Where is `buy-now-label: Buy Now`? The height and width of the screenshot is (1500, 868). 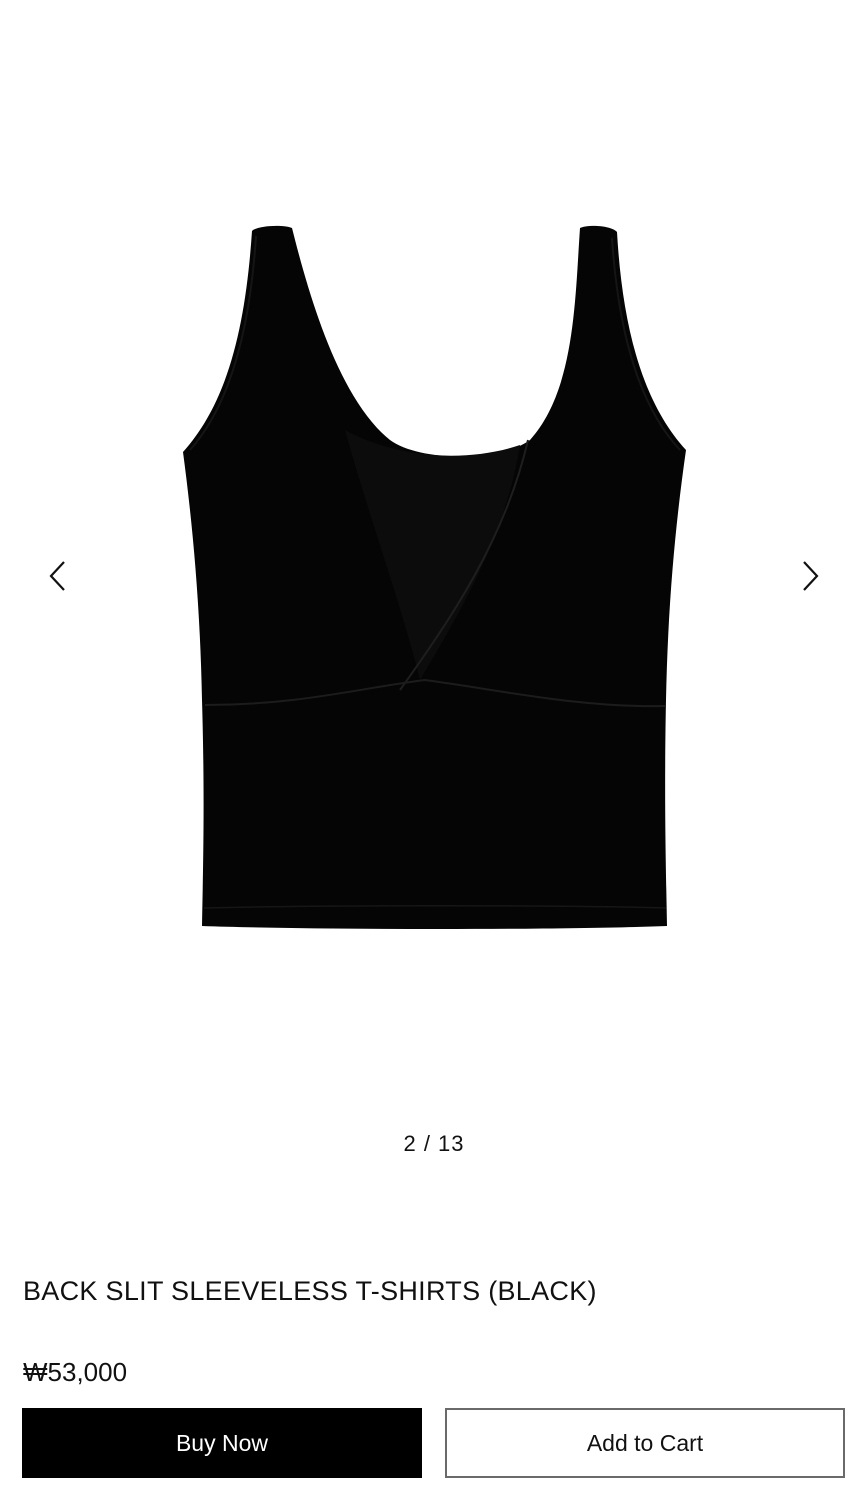 buy-now-label: Buy Now is located at coordinates (222, 1442).